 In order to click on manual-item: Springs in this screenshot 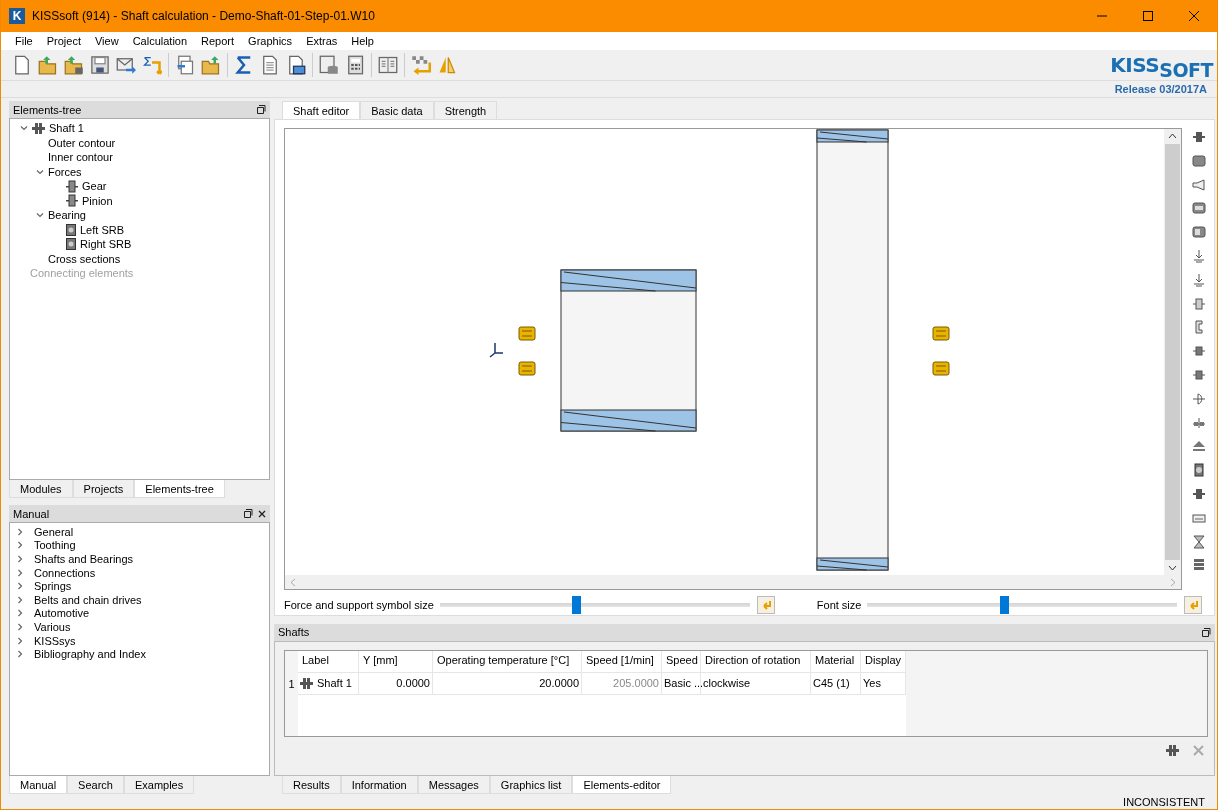, I will do `click(53, 586)`.